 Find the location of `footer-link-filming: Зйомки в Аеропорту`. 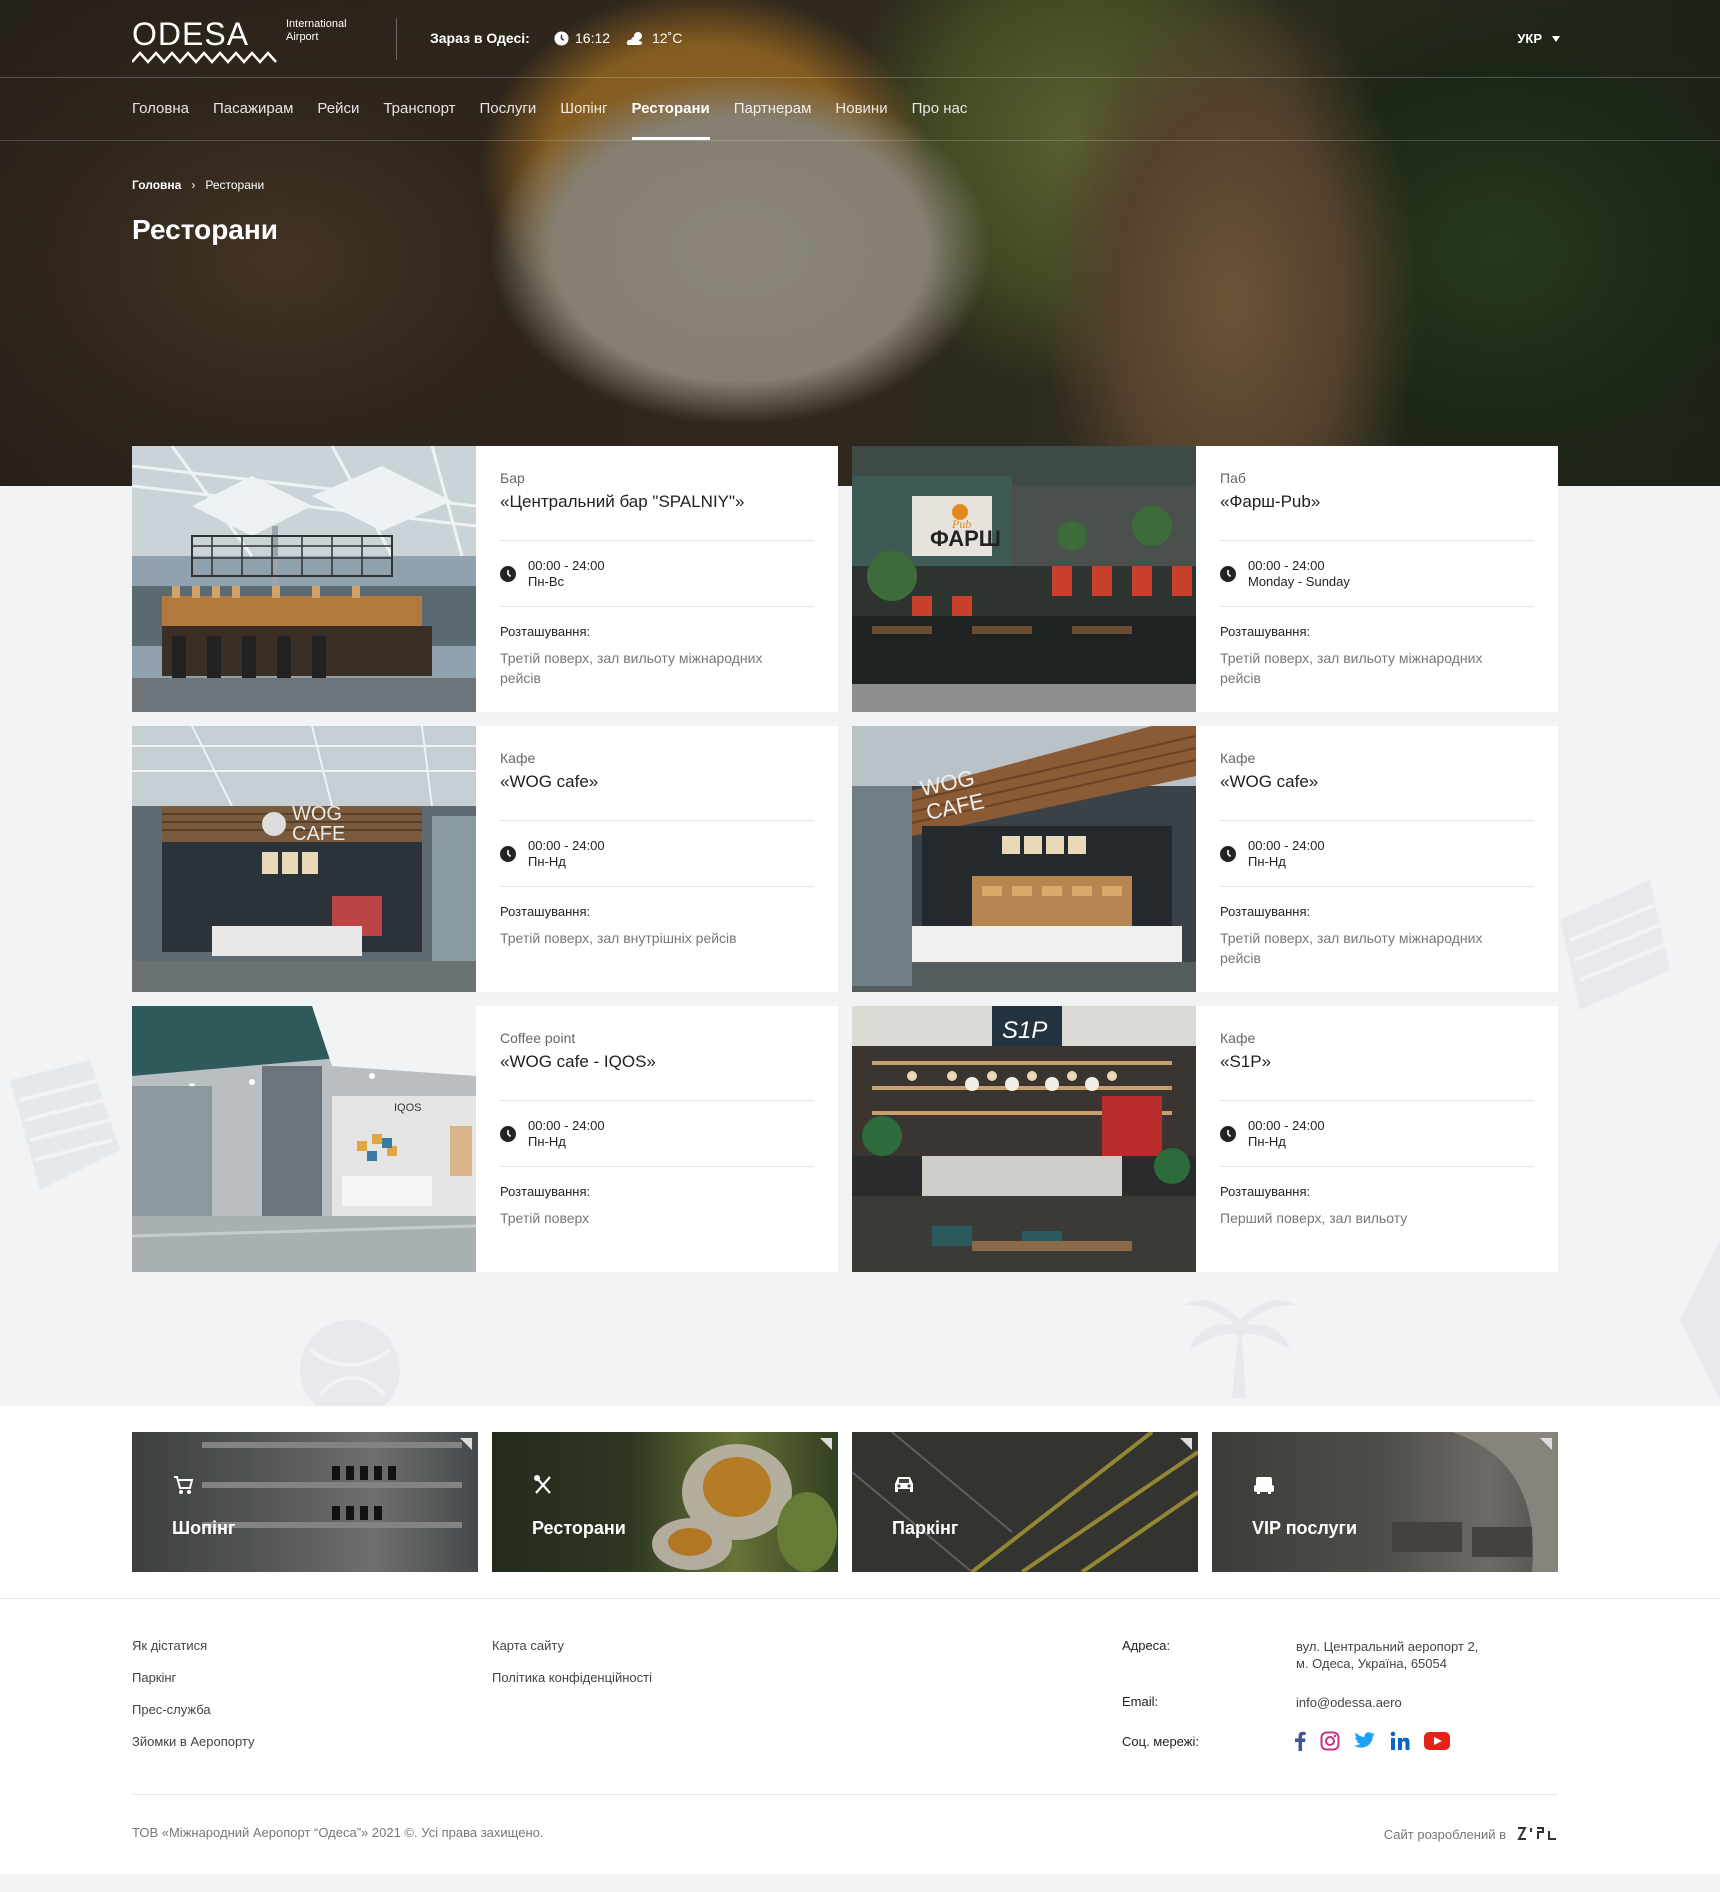

footer-link-filming: Зйомки в Аеропорту is located at coordinates (193, 1741).